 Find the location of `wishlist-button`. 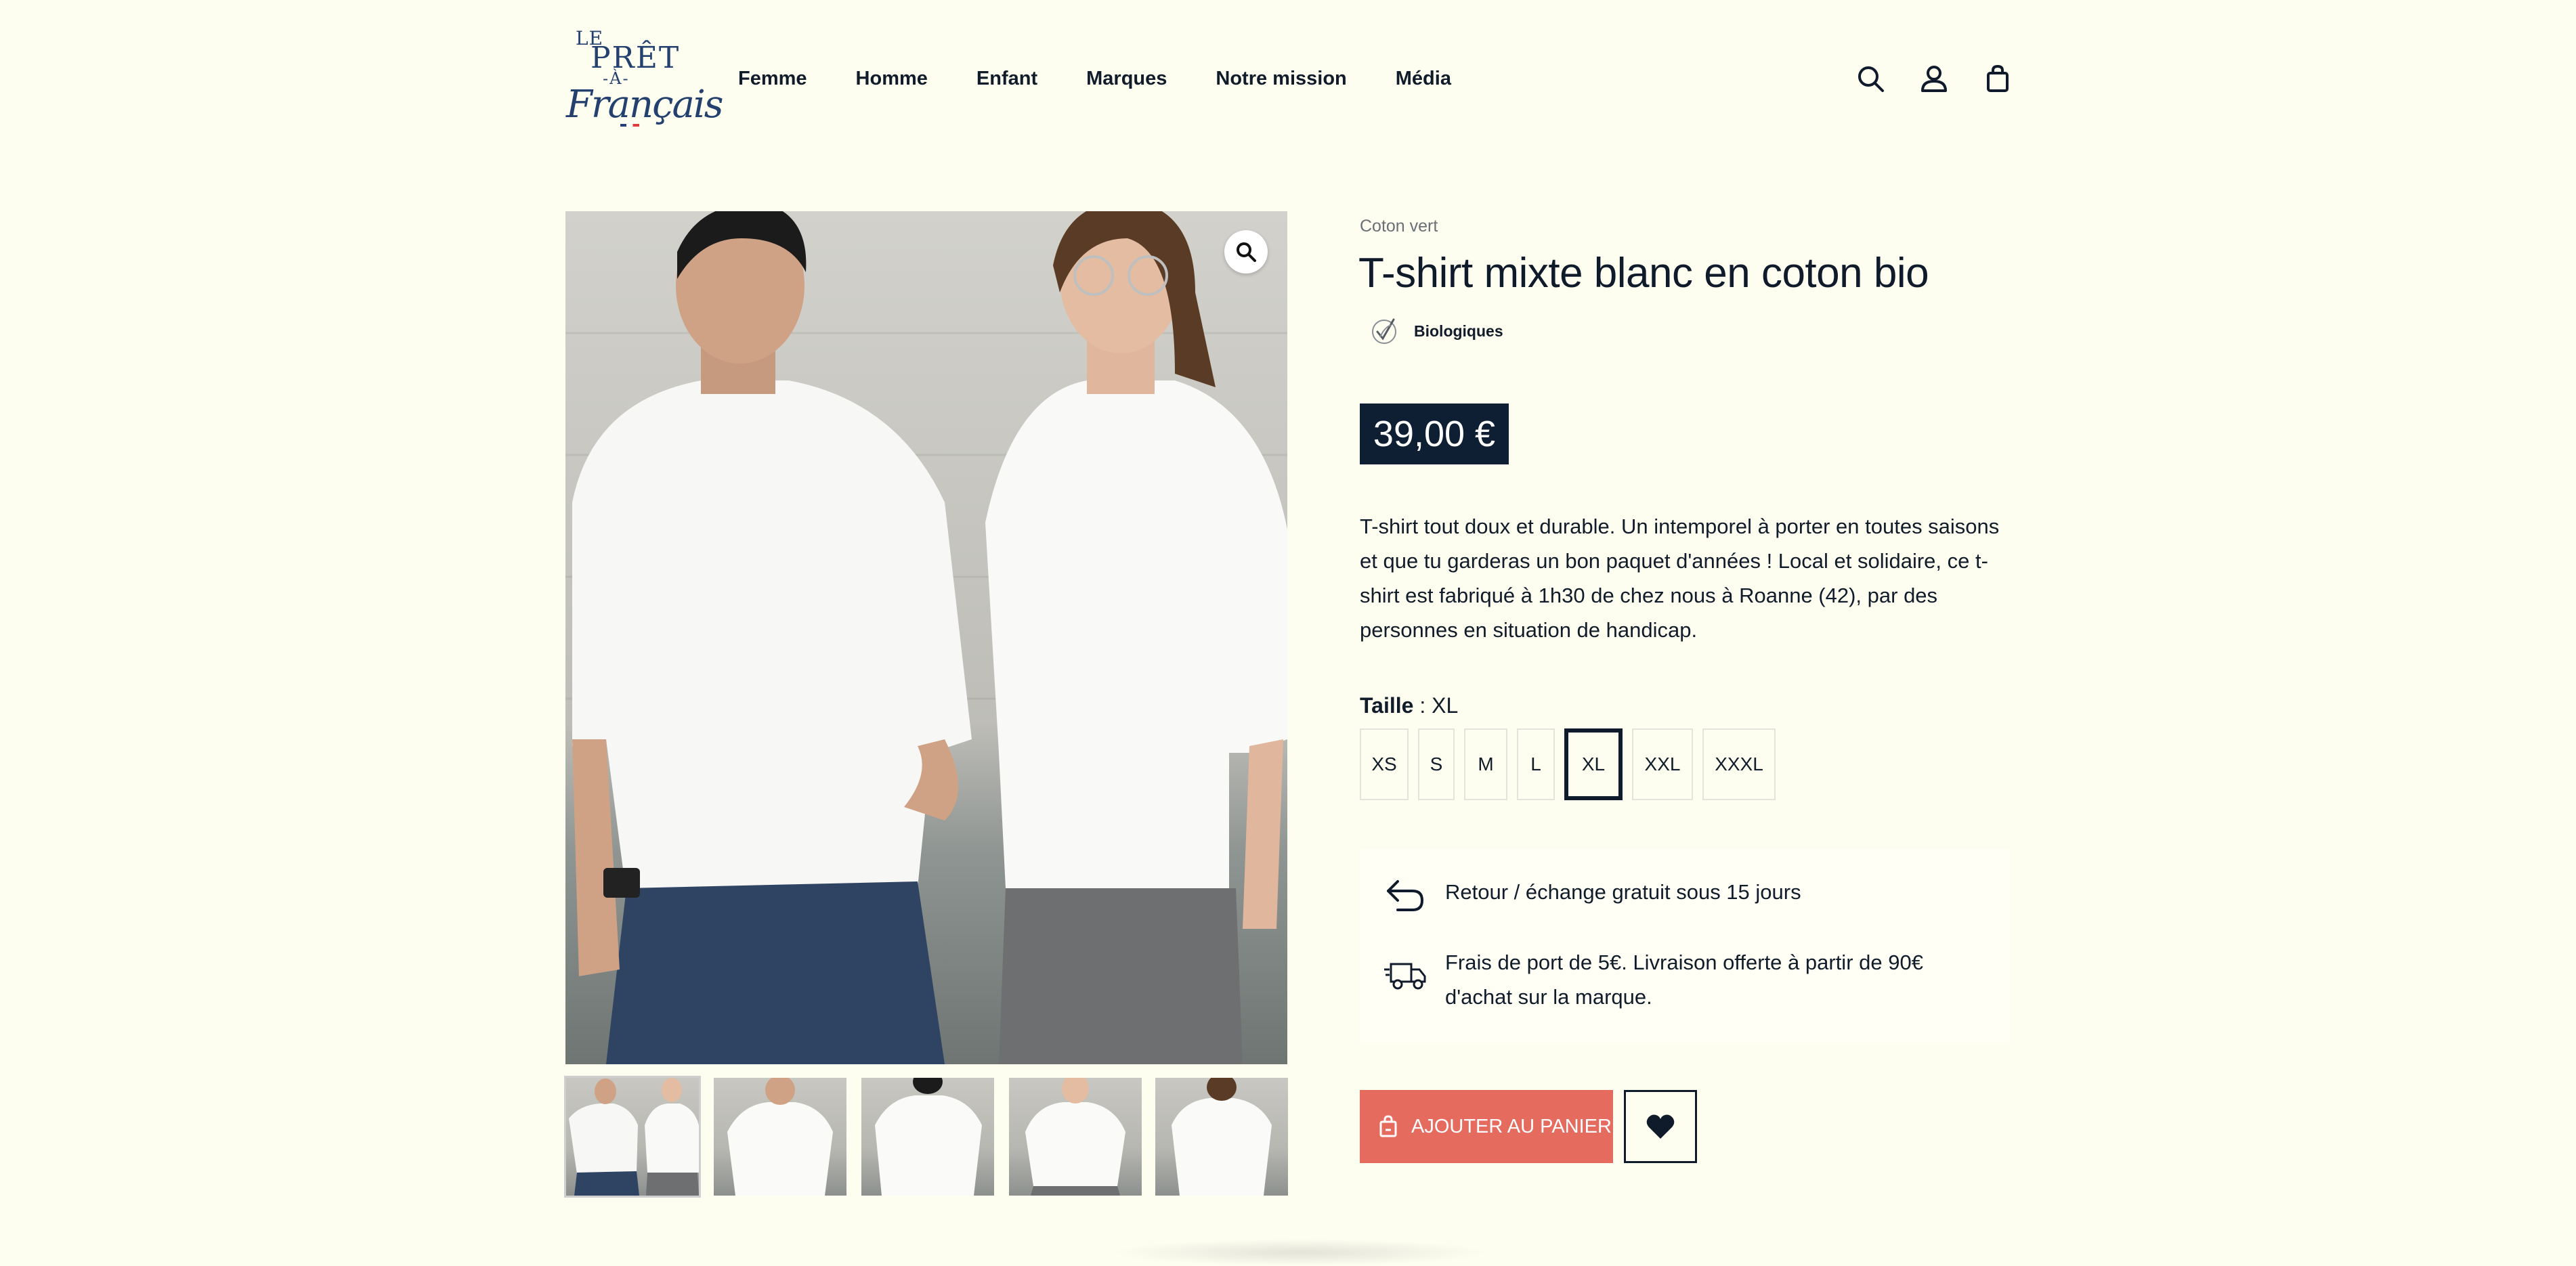

wishlist-button is located at coordinates (1660, 1126).